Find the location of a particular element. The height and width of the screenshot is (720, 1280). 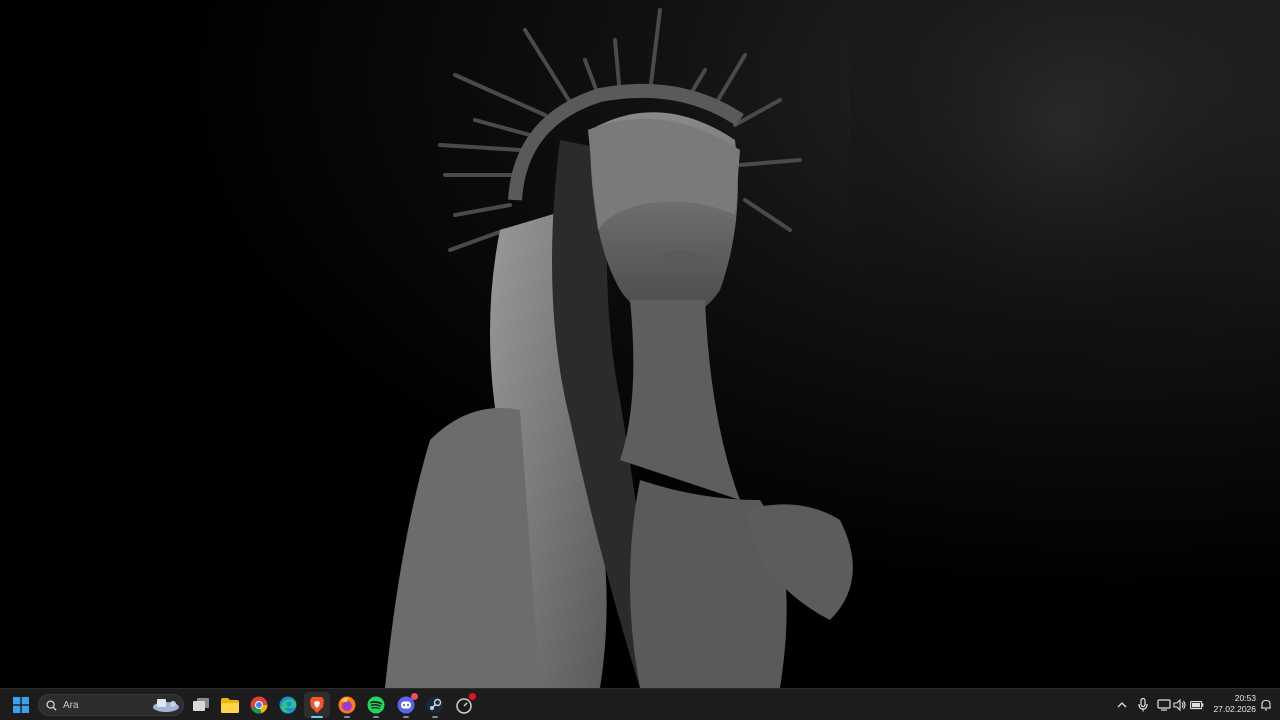

battery-icon is located at coordinates (1197, 705).